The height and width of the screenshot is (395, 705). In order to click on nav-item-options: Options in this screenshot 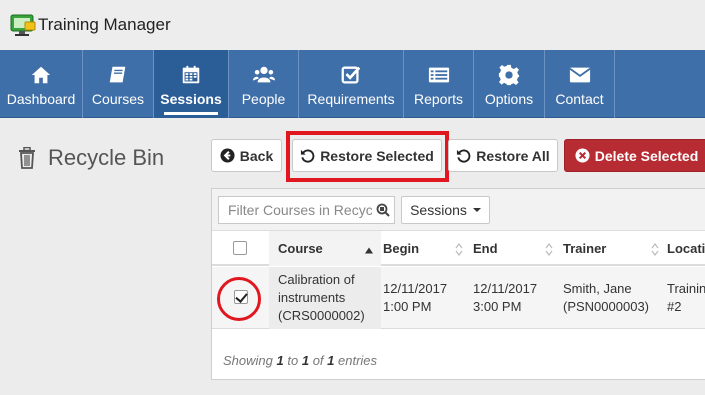, I will do `click(509, 84)`.